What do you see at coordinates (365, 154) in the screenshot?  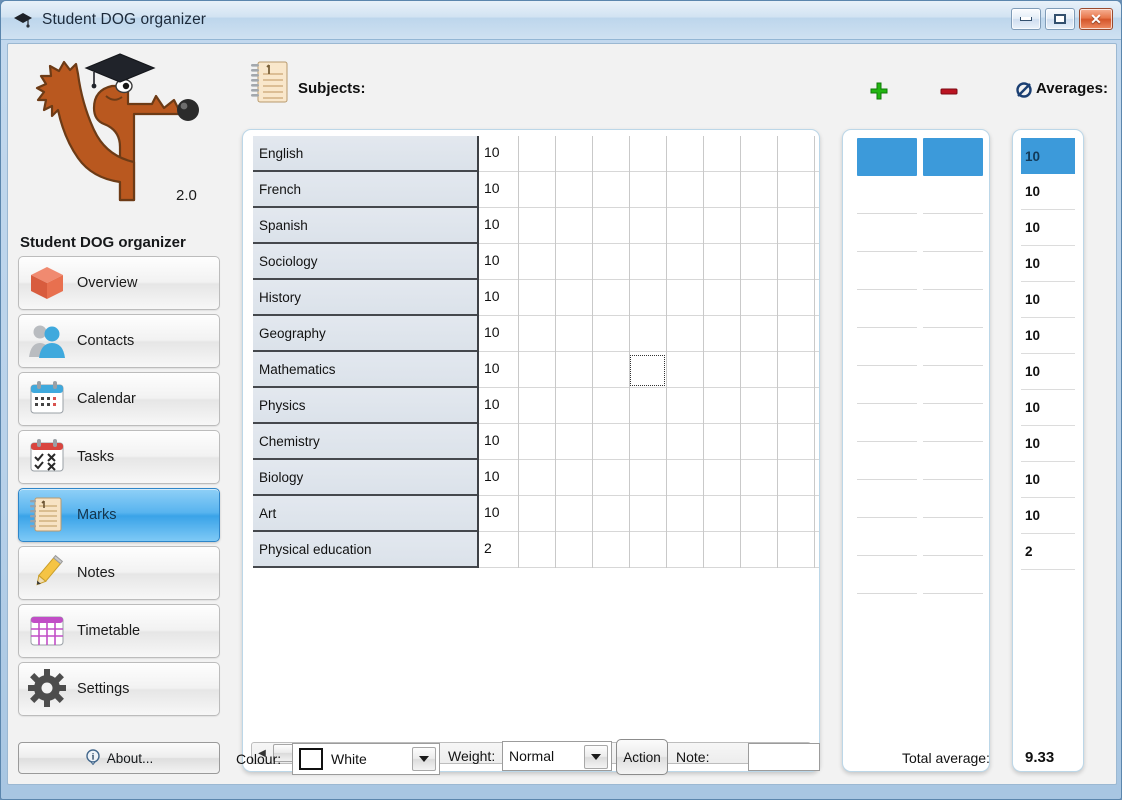 I see `subject-row: English` at bounding box center [365, 154].